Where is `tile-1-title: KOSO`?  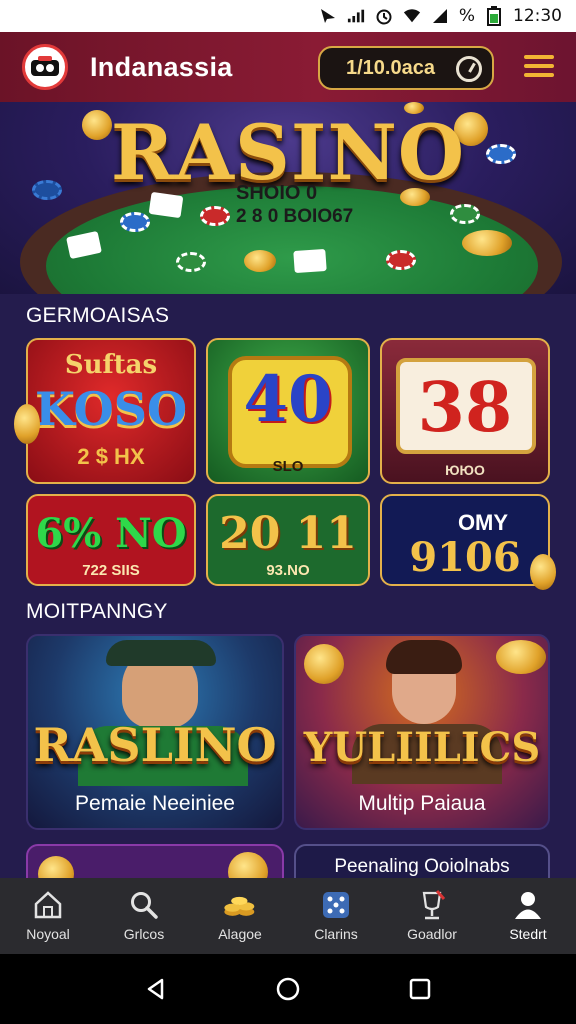
tile-1-title: KOSO is located at coordinates (111, 409).